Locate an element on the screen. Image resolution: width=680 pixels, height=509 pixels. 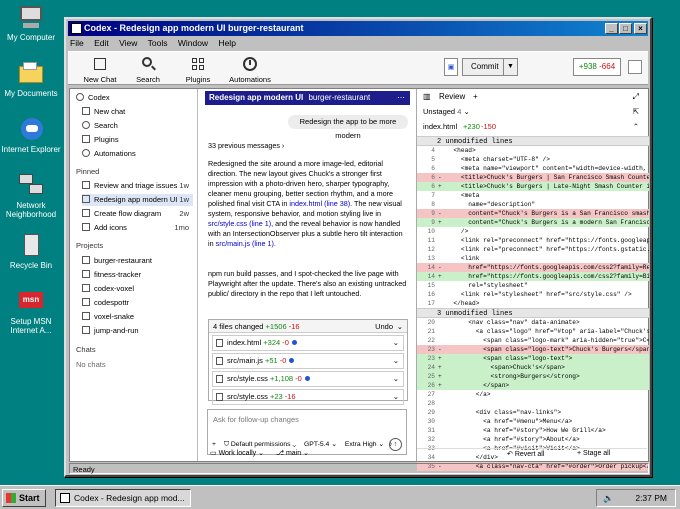
project-jump-and-run: jump-and-run is located at coordinates (137, 331).